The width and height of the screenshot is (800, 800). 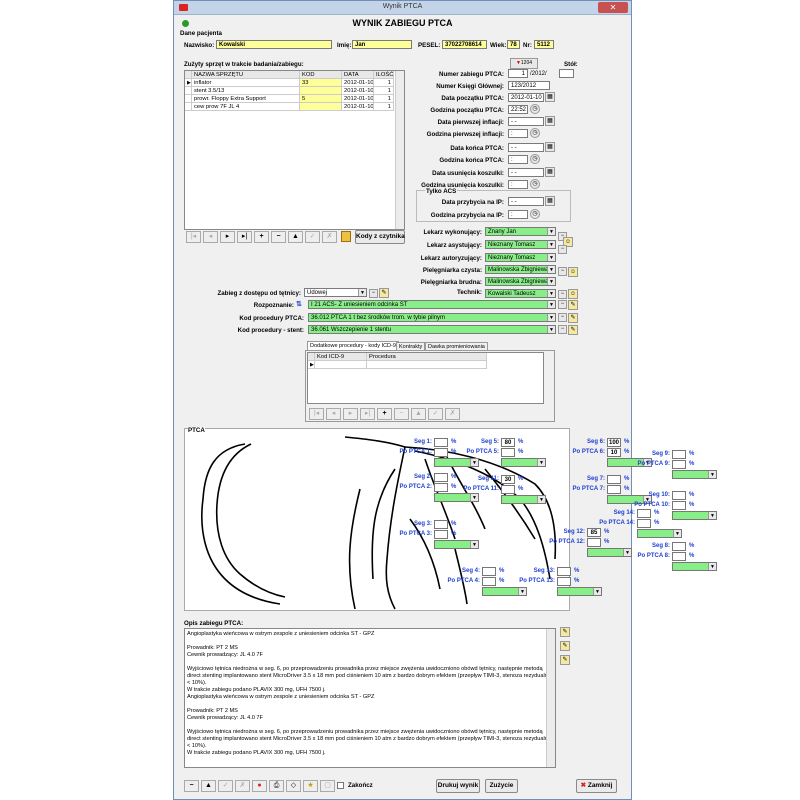 I want to click on table-cell: 2012-01-10, so click(x=358, y=91).